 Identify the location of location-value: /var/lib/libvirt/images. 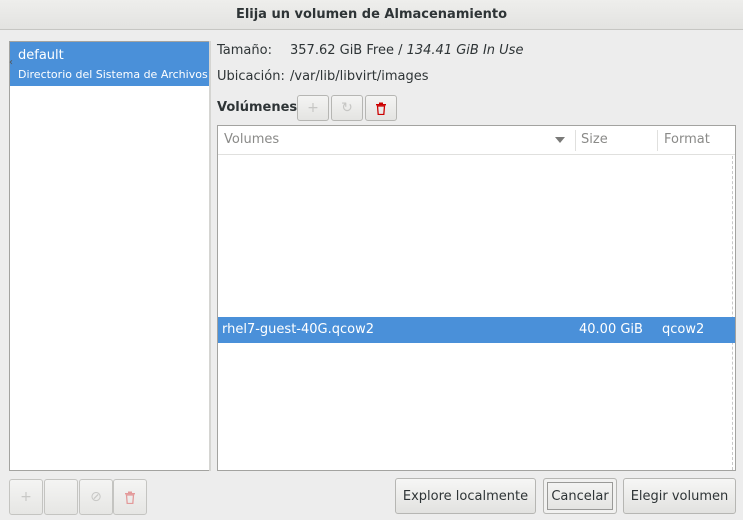
(359, 76).